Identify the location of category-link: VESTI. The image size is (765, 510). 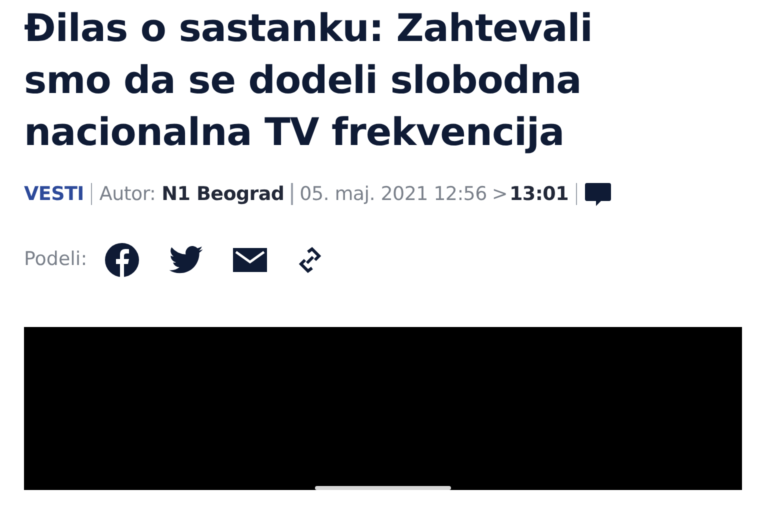
(54, 194).